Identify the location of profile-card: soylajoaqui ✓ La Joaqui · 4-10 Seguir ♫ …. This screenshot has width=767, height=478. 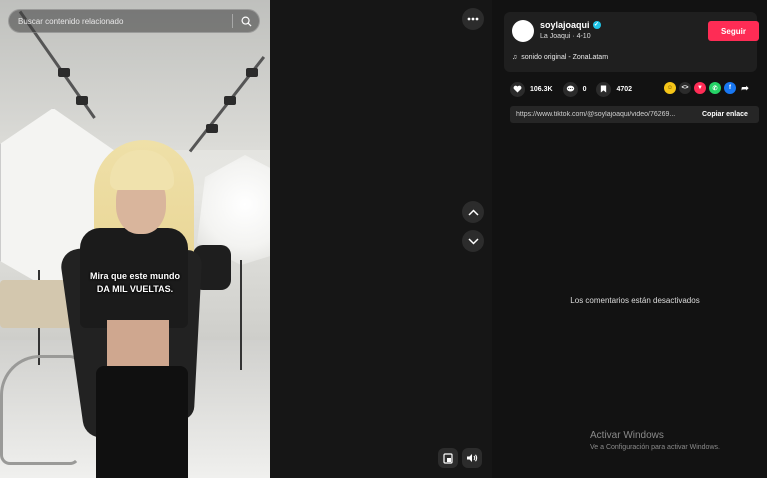
(631, 42).